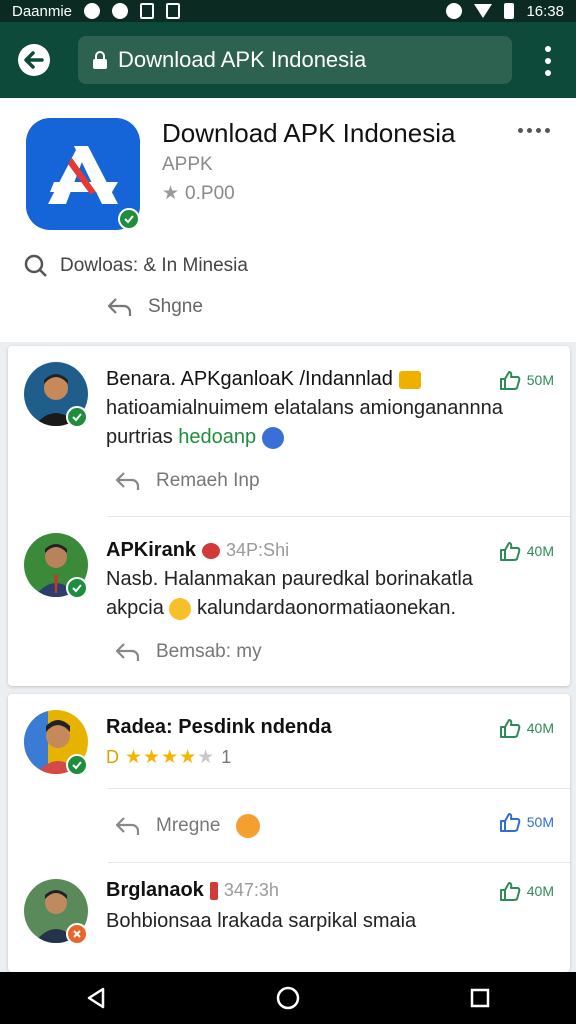  What do you see at coordinates (326, 608) in the screenshot?
I see `comment-text: kalundardaonormatiaonekan.` at bounding box center [326, 608].